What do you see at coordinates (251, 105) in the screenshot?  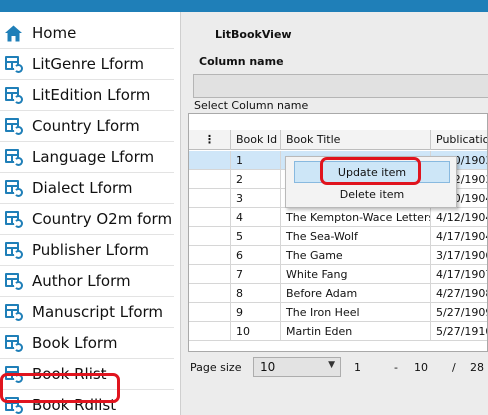 I see `column-select-hint: Select Column name` at bounding box center [251, 105].